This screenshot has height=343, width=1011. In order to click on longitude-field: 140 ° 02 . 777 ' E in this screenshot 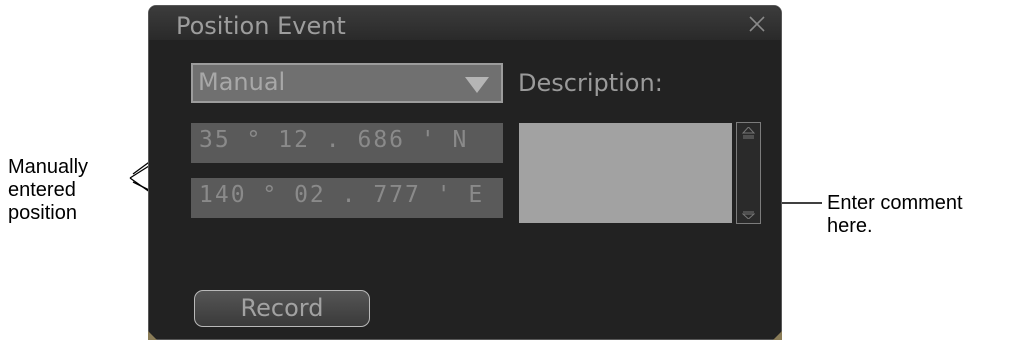, I will do `click(347, 198)`.